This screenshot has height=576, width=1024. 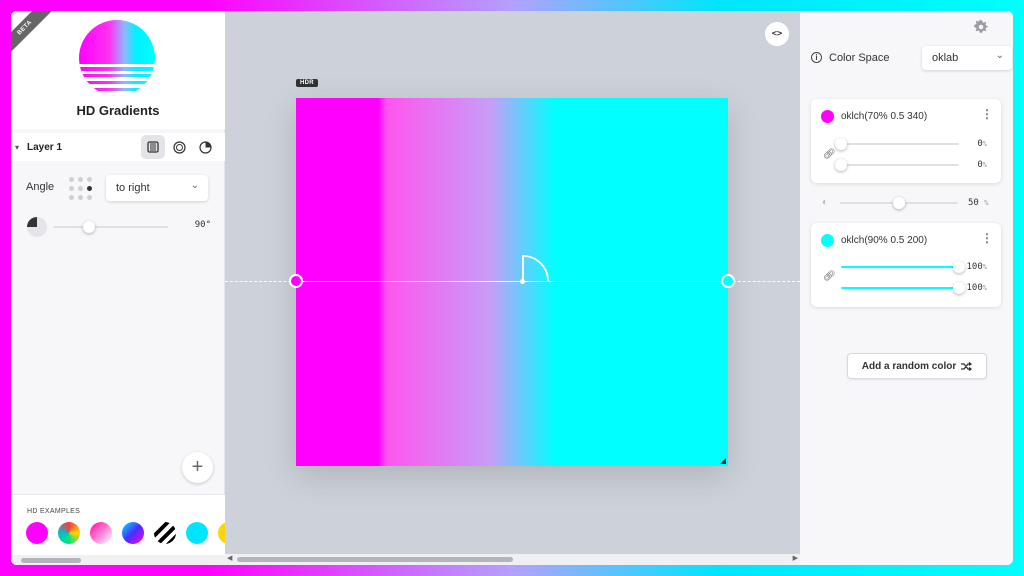 What do you see at coordinates (884, 240) in the screenshot?
I see `color-value-text: oklch(90% 0.5 200)` at bounding box center [884, 240].